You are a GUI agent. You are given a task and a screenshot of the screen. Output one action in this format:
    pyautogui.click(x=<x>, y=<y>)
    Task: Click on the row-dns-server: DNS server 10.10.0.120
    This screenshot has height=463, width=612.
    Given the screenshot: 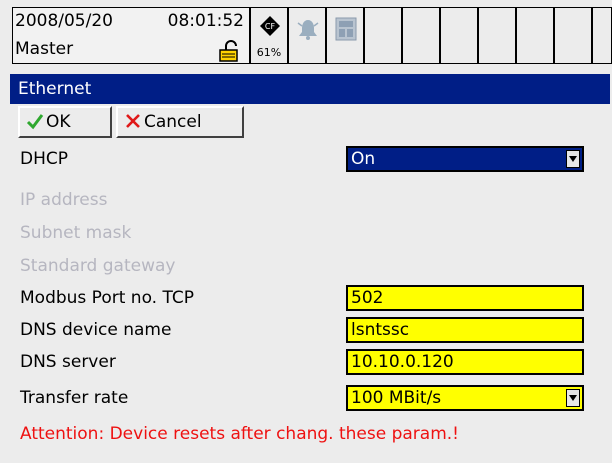 What is the action you would take?
    pyautogui.click(x=310, y=362)
    